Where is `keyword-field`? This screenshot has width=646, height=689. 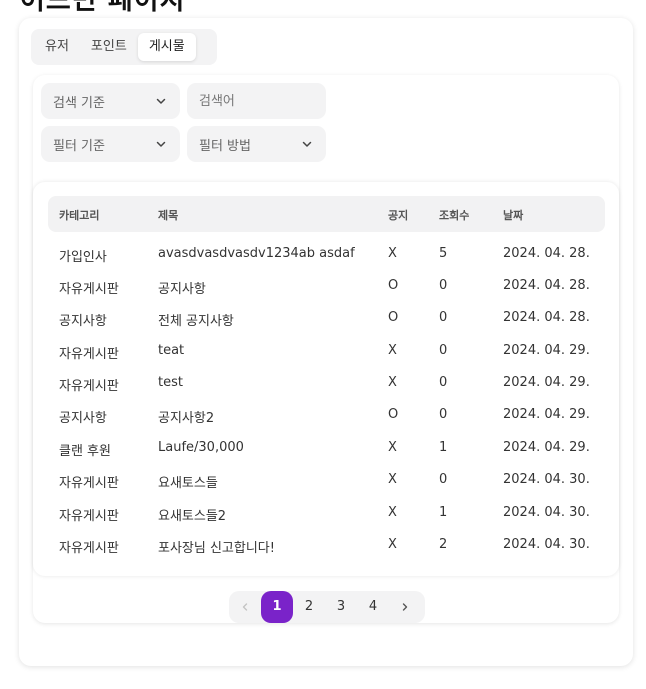 keyword-field is located at coordinates (256, 101).